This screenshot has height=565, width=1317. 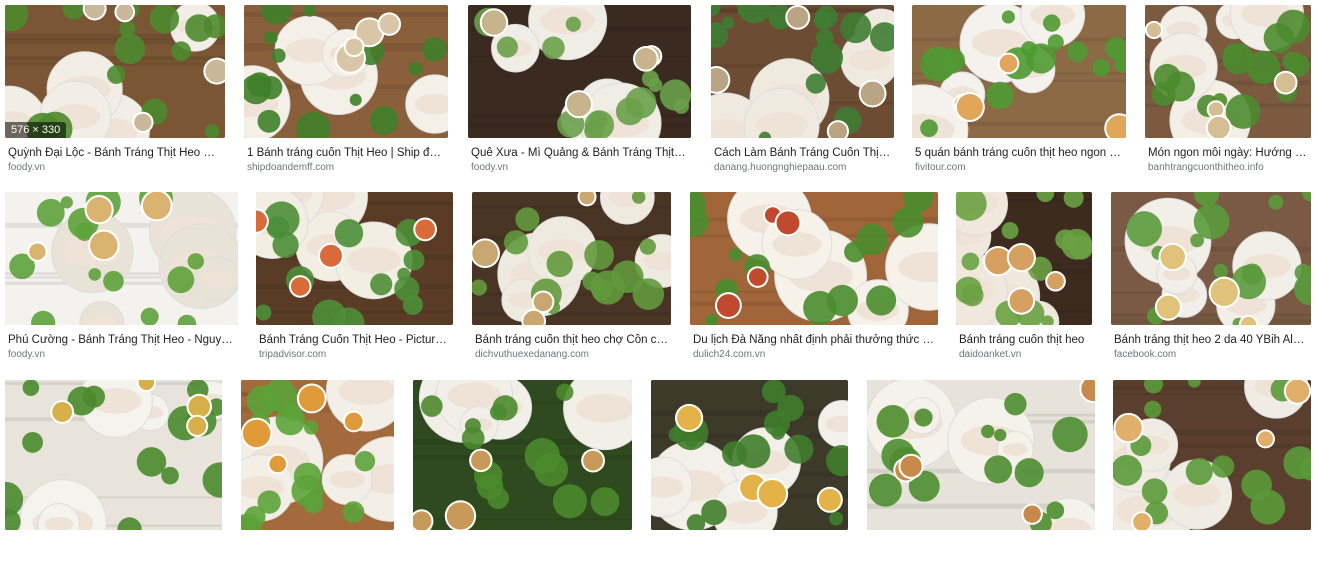 I want to click on result-title-link: Bánh tráng cuốn thịt heo, so click(x=1024, y=340).